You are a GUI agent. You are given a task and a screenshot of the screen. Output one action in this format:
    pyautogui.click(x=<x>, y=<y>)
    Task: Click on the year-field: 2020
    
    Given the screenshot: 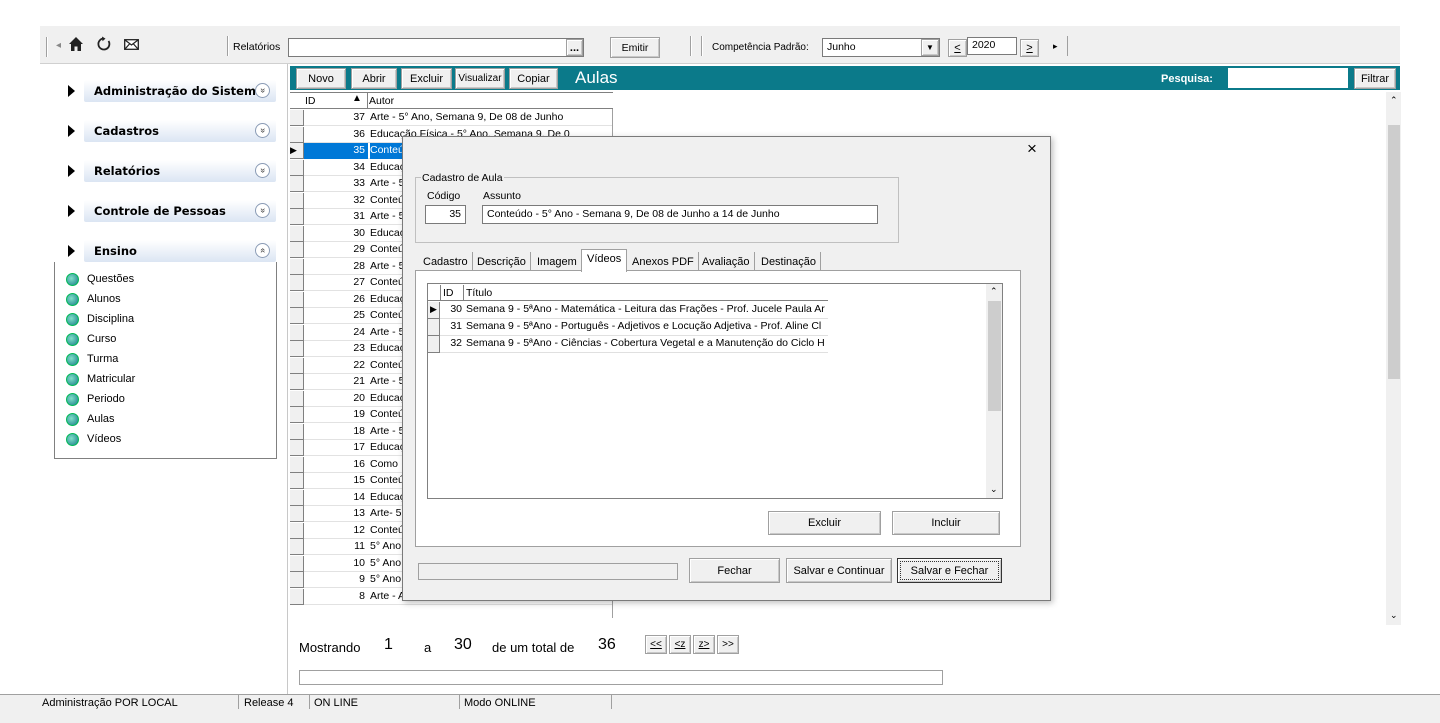 What is the action you would take?
    pyautogui.click(x=992, y=46)
    